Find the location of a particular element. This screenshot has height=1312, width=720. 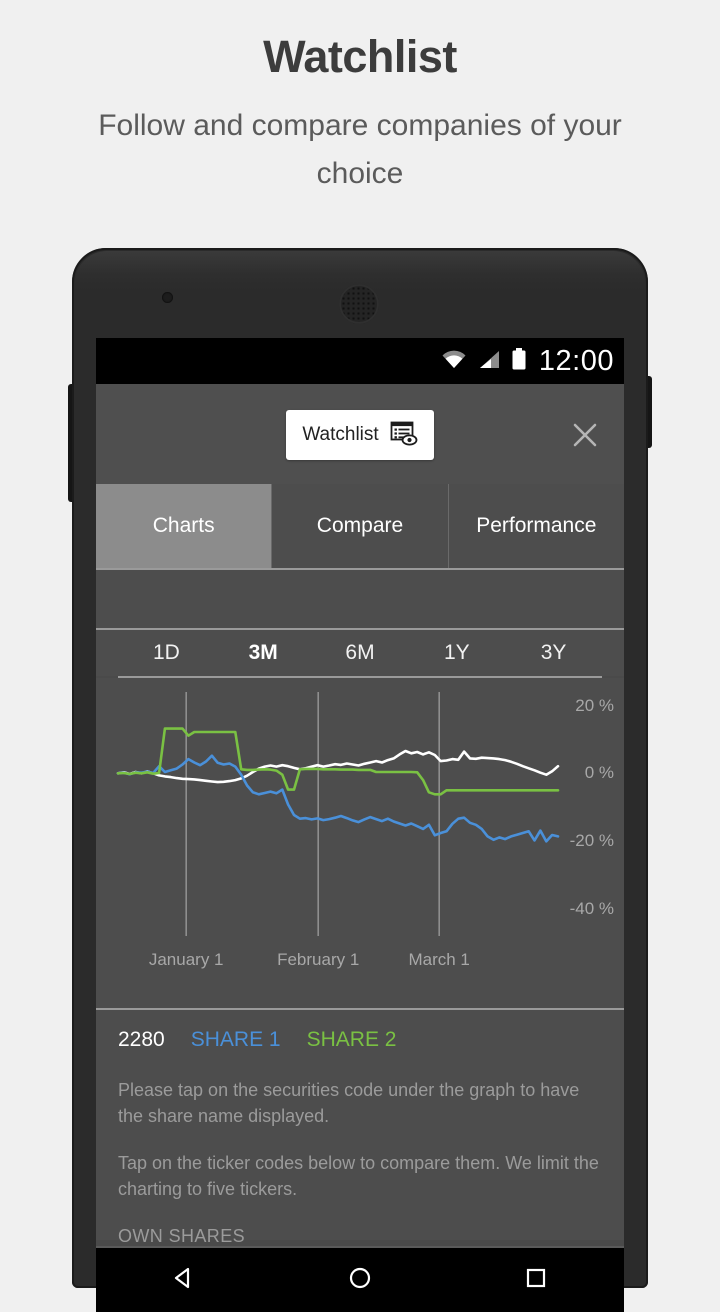

recents-square-icon is located at coordinates (536, 1280).